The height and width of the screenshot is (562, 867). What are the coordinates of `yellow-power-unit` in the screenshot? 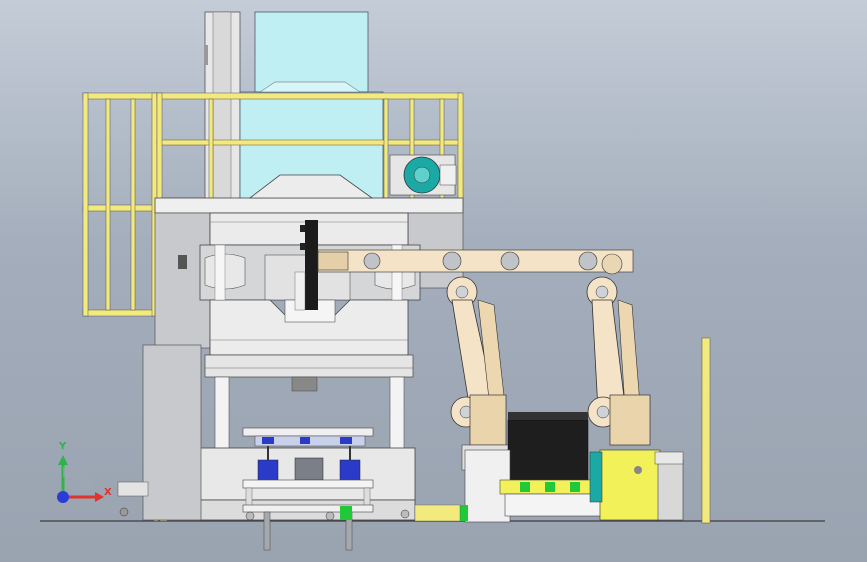 It's located at (636, 485).